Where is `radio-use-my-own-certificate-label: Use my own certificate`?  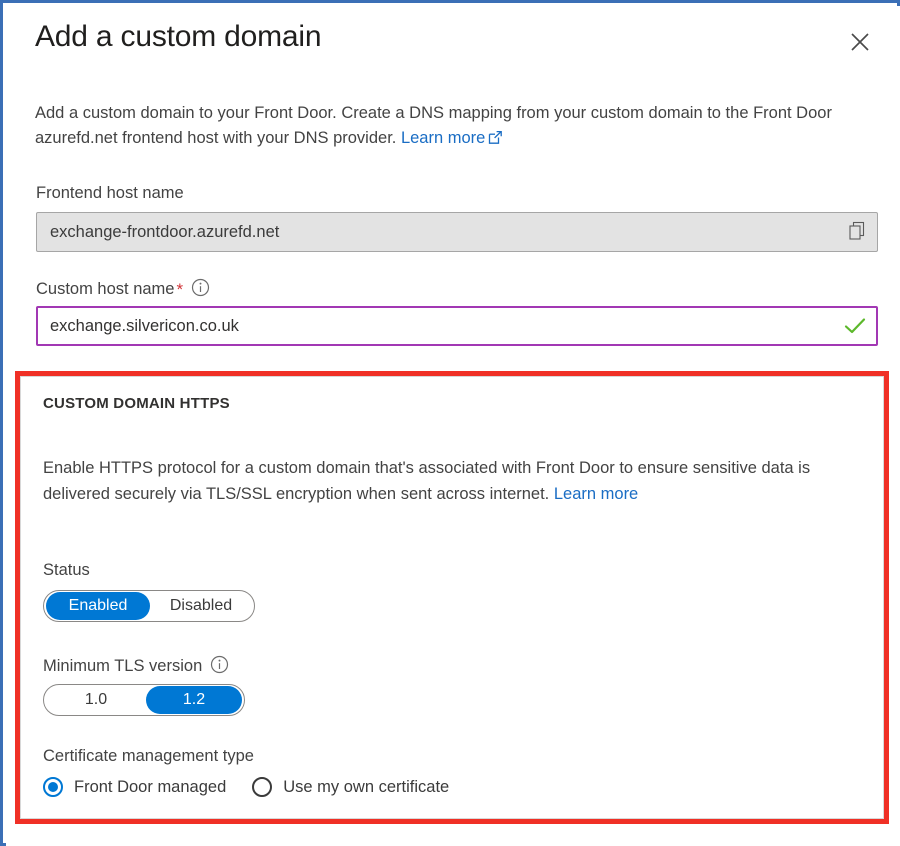 radio-use-my-own-certificate-label: Use my own certificate is located at coordinates (366, 786).